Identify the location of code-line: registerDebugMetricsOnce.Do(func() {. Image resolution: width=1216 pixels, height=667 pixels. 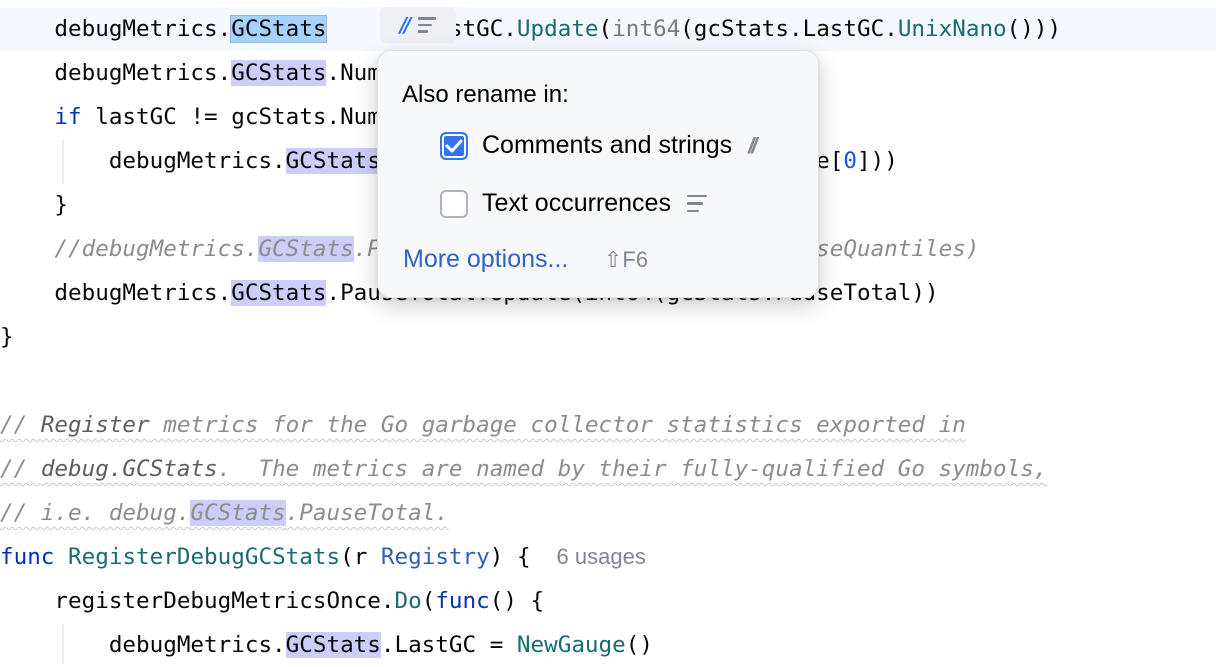
(608, 601).